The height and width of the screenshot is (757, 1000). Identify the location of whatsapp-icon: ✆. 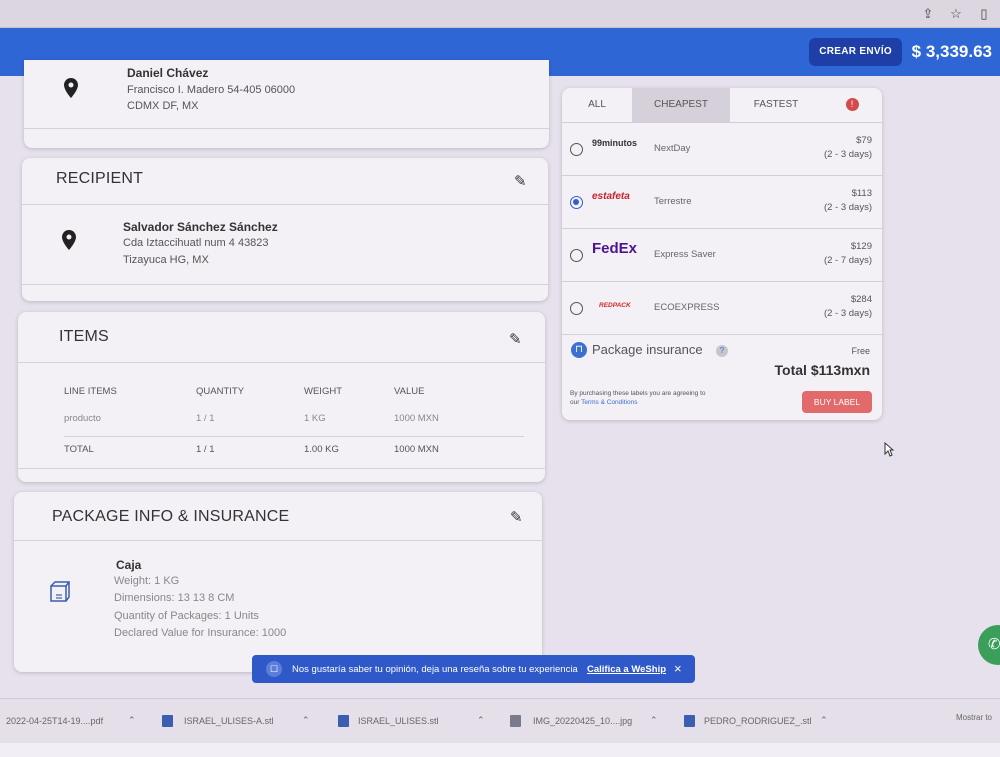
(989, 645).